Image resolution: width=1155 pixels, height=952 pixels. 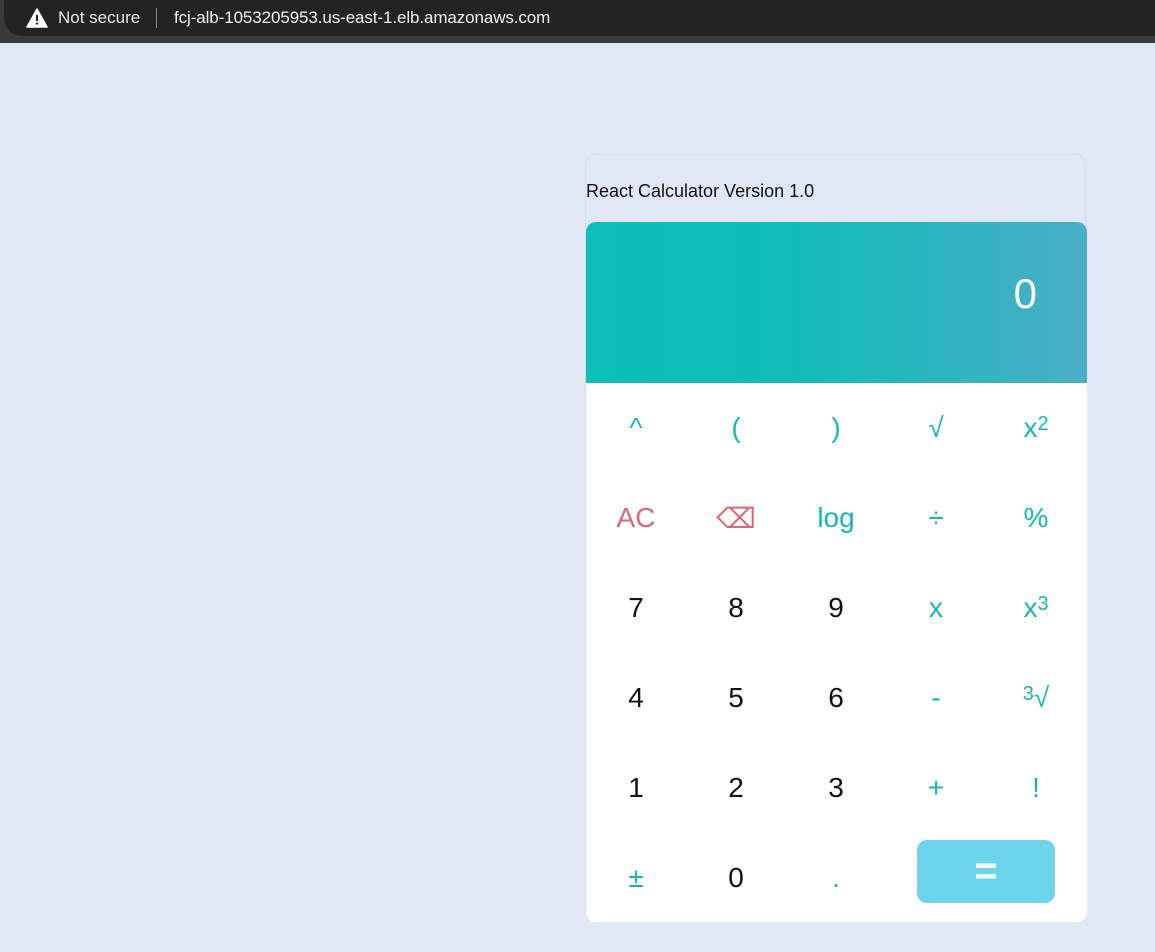 I want to click on square-exponent: 2, so click(x=1043, y=423).